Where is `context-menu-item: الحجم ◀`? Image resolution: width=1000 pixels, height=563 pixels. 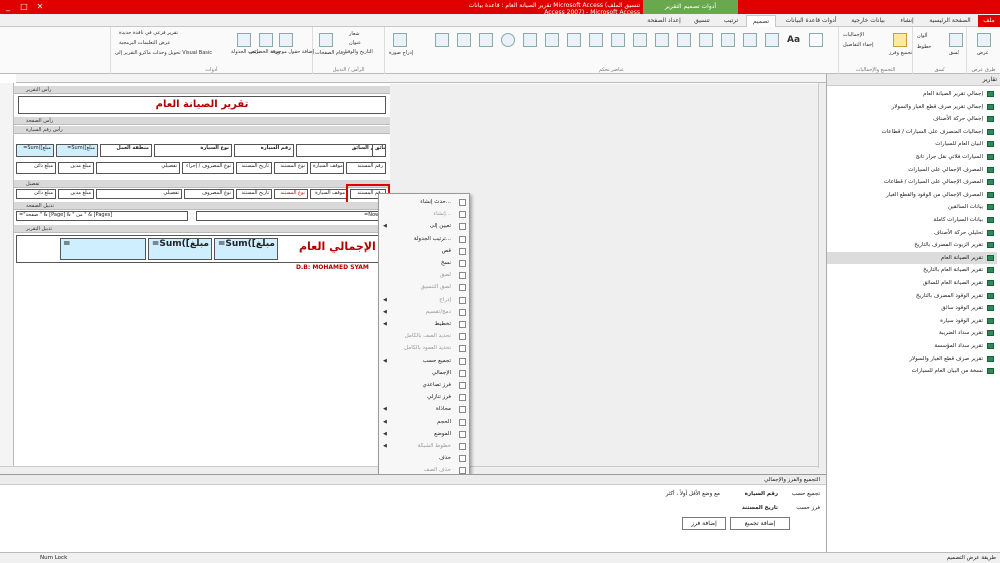 context-menu-item: الحجم ◀ is located at coordinates (424, 422).